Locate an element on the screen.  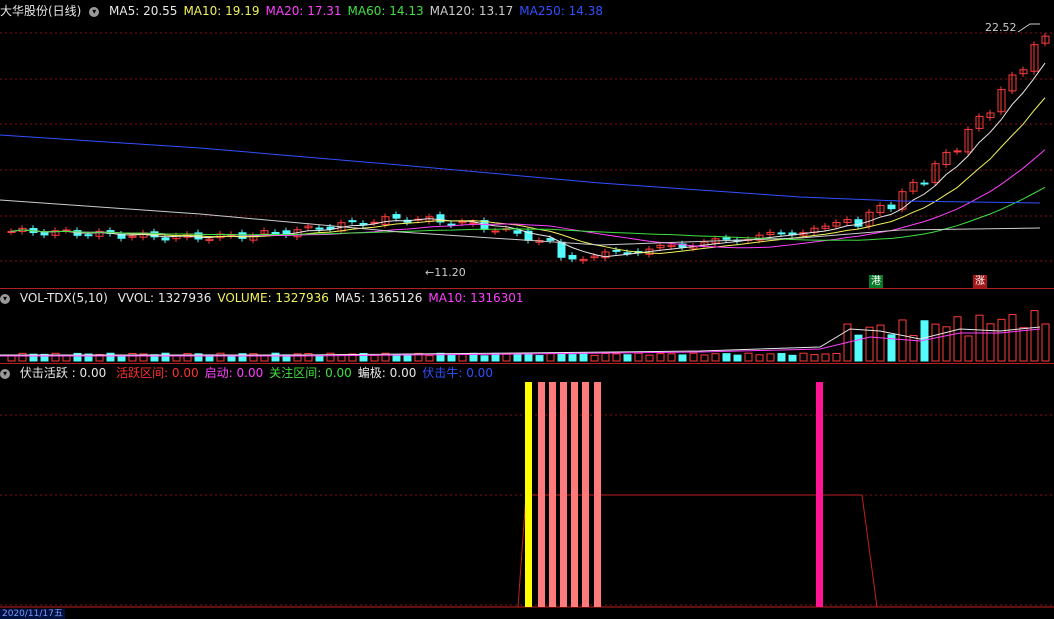
start-signal-bar is located at coordinates (528, 494).